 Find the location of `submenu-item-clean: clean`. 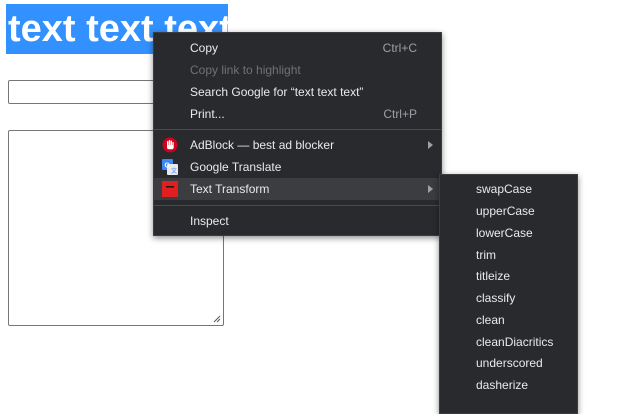

submenu-item-clean: clean is located at coordinates (508, 319).